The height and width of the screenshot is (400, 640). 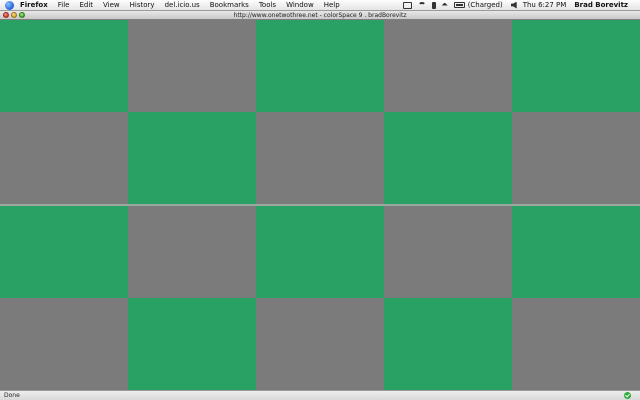 What do you see at coordinates (34, 5) in the screenshot?
I see `menu-firefox: Firefox` at bounding box center [34, 5].